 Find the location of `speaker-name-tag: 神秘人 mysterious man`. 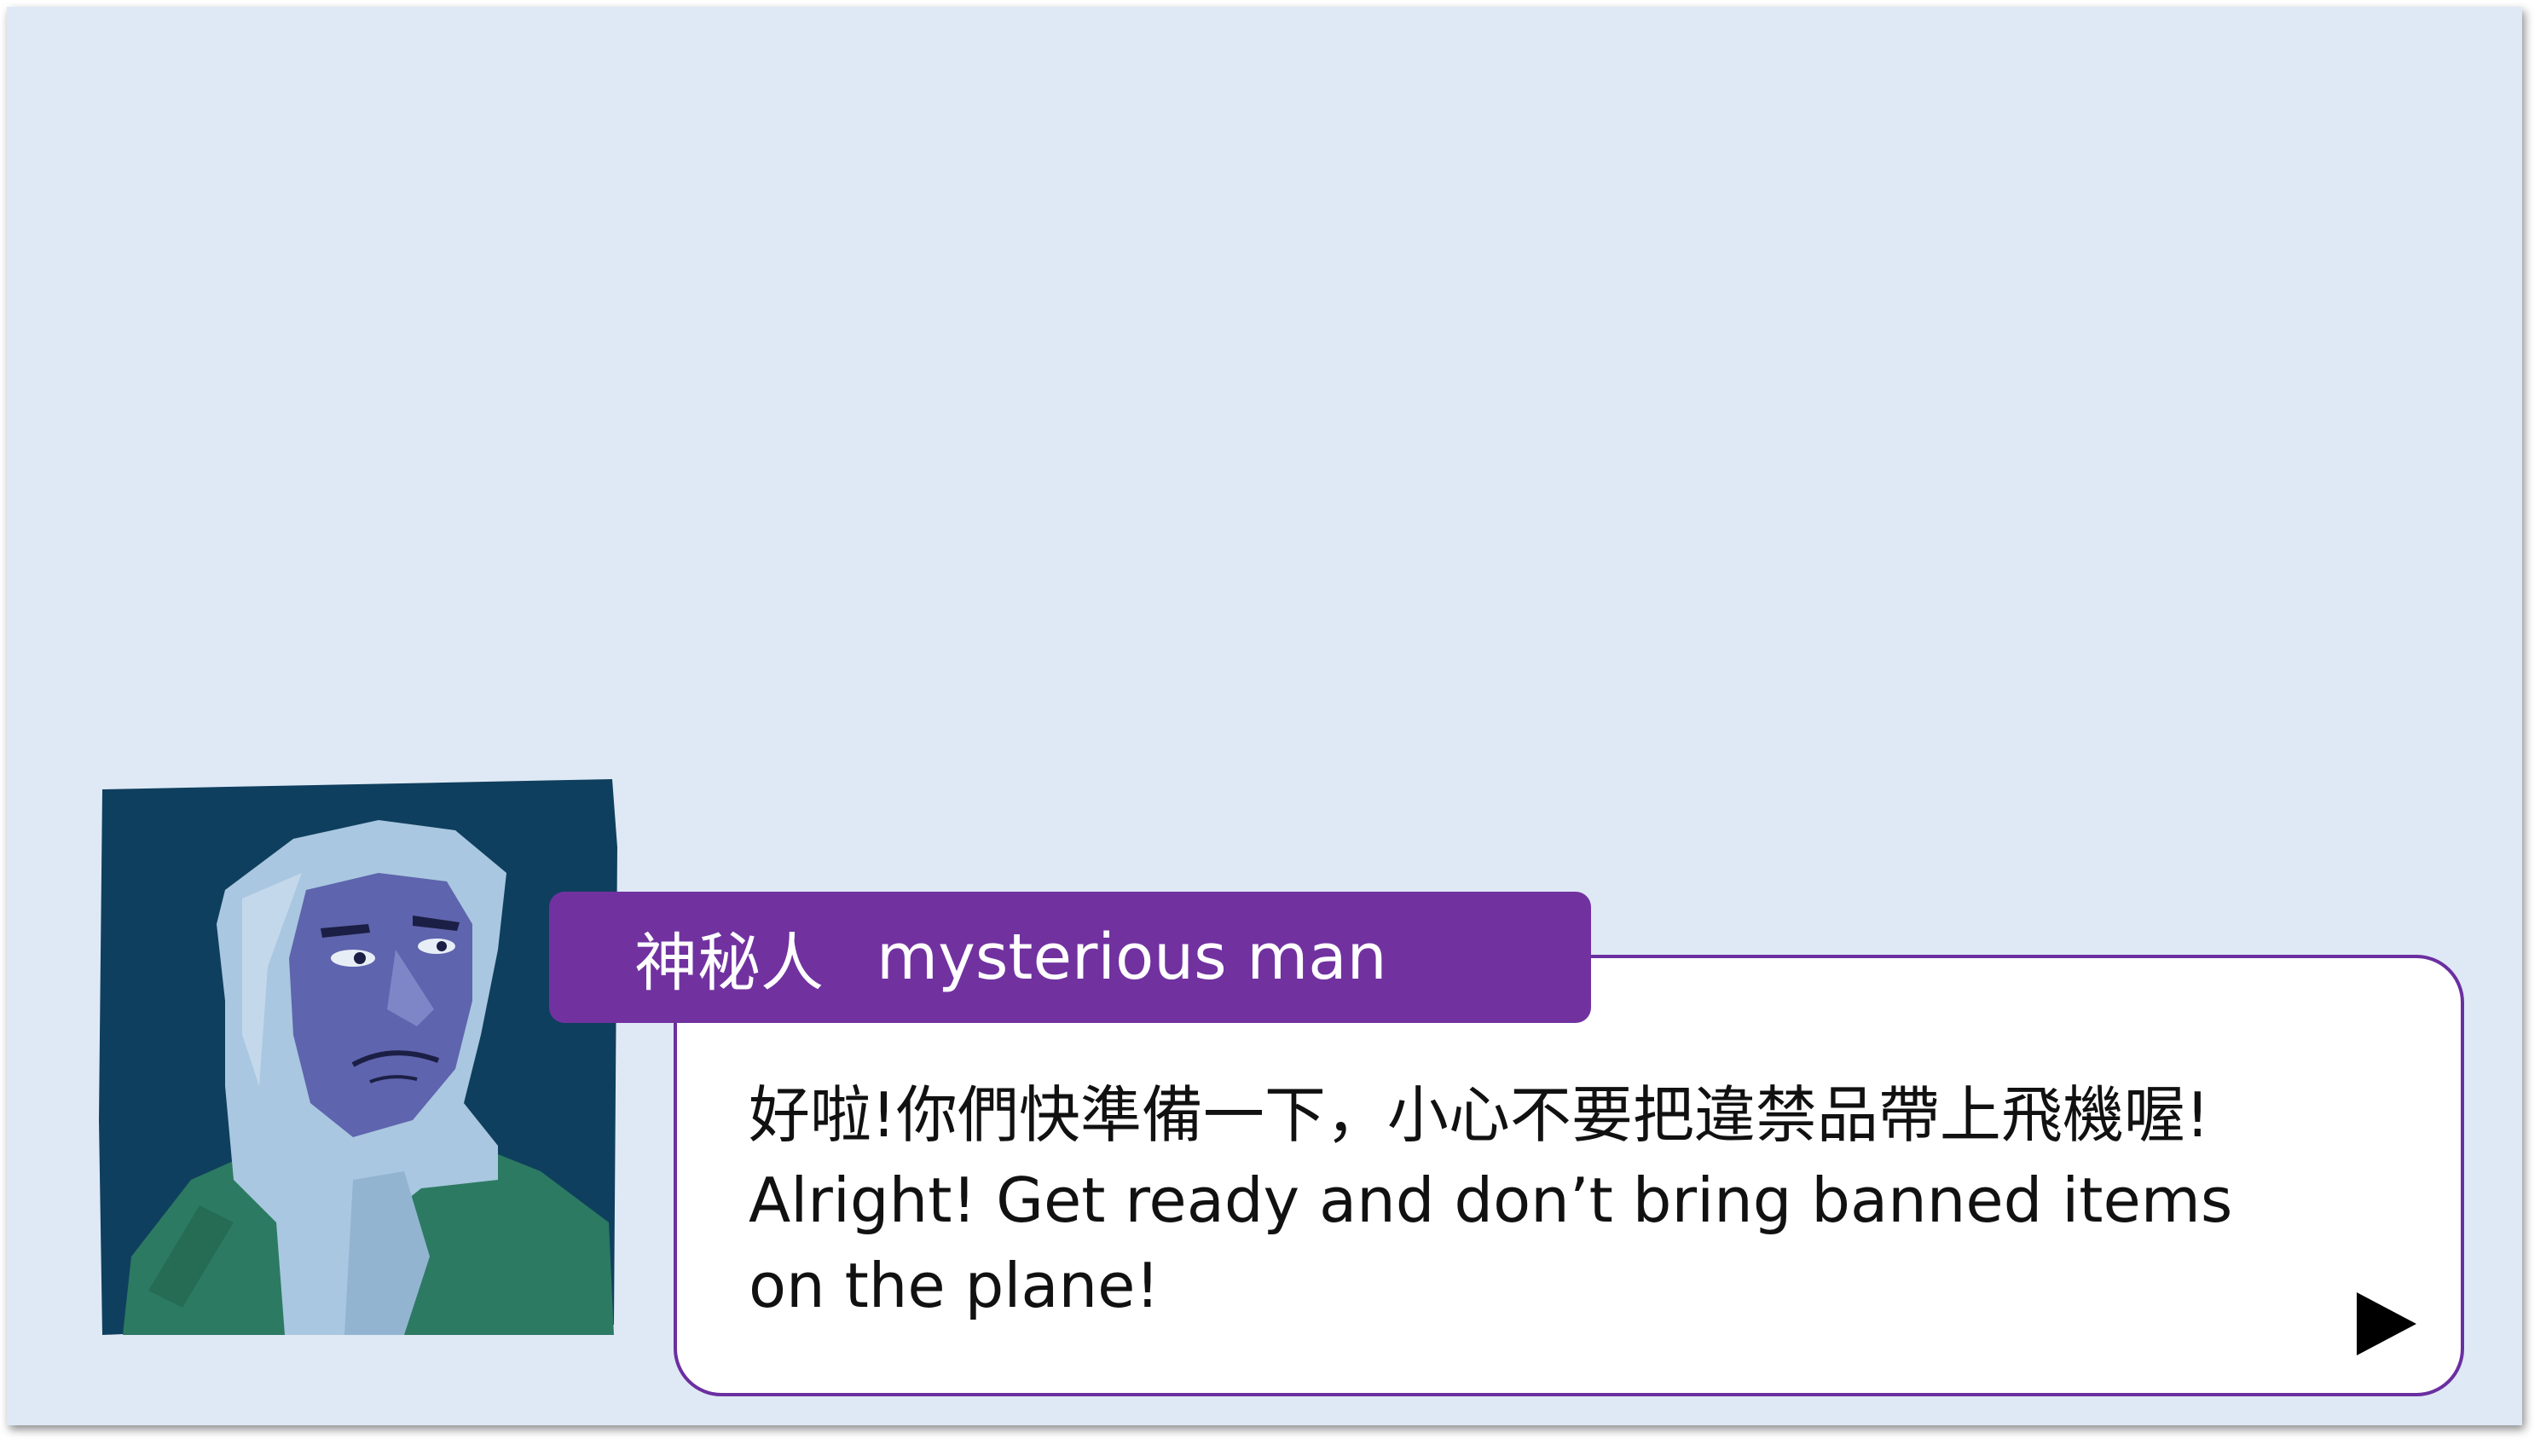

speaker-name-tag: 神秘人 mysterious man is located at coordinates (1070, 957).